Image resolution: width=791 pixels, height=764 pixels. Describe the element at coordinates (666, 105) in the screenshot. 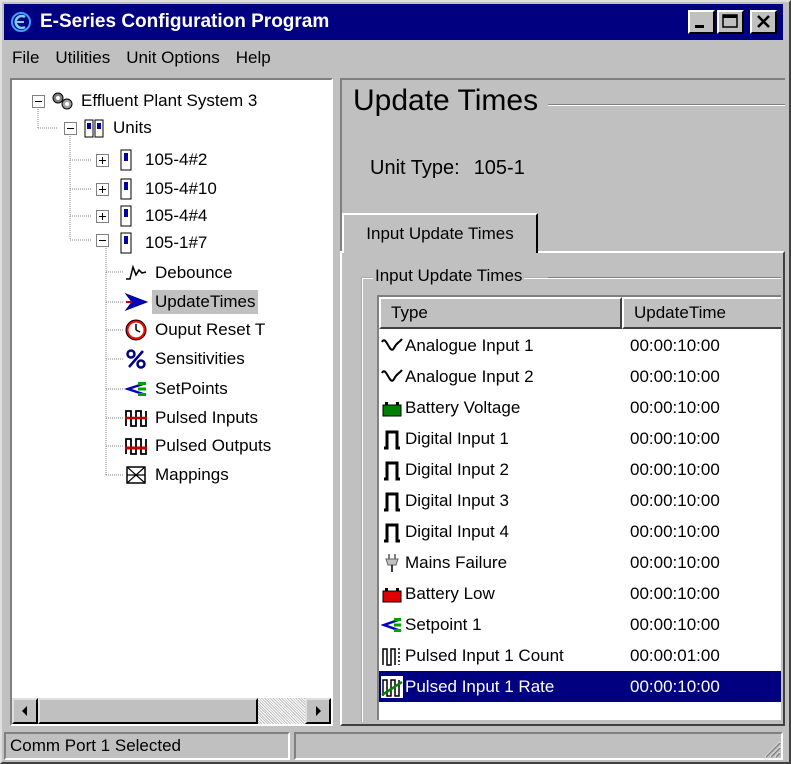

I see `title-rule` at that location.